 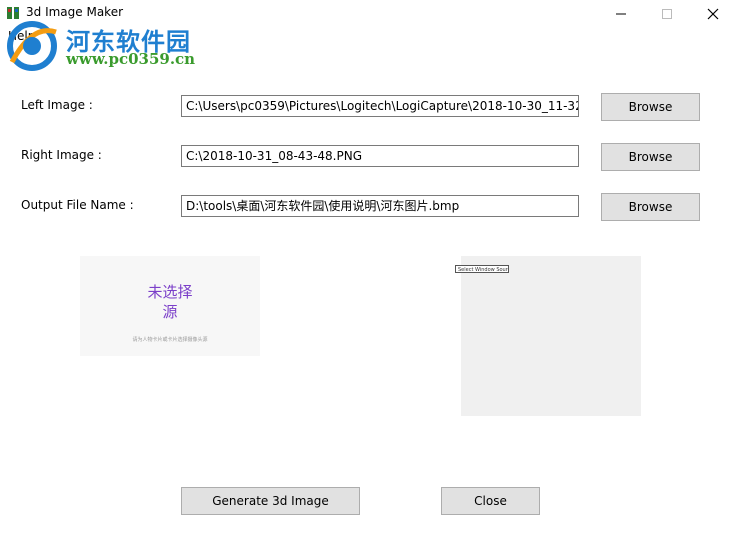 I want to click on output-file-label: Output File Name :, so click(x=77, y=205).